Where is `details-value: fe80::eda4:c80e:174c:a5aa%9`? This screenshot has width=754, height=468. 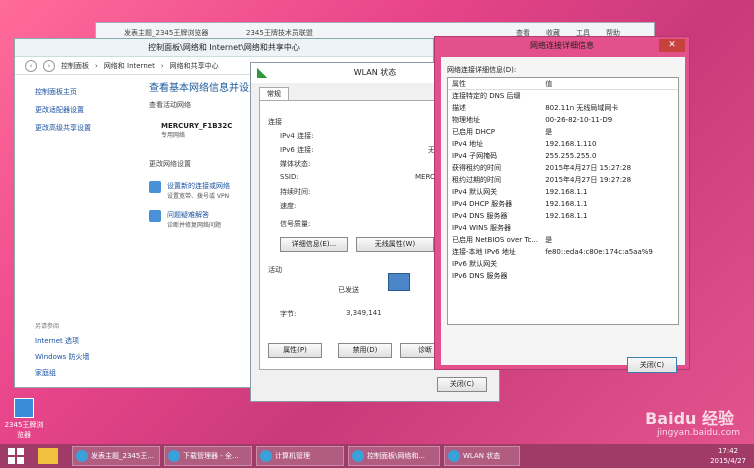 details-value: fe80::eda4:c80e:174c:a5aa%9 is located at coordinates (599, 252).